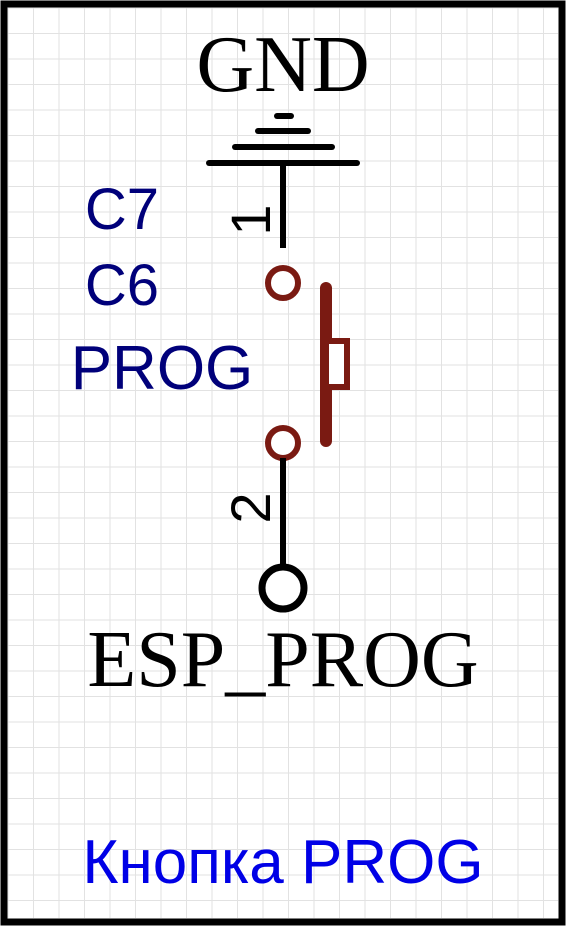 The image size is (566, 926). What do you see at coordinates (336, 364) in the screenshot?
I see `switch-actuator` at bounding box center [336, 364].